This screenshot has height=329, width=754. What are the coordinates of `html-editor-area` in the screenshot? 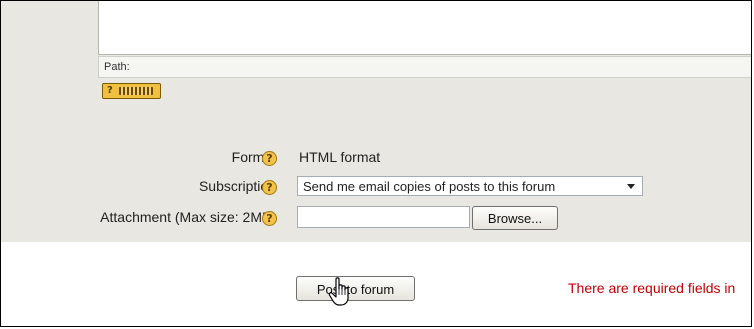 It's located at (424, 28).